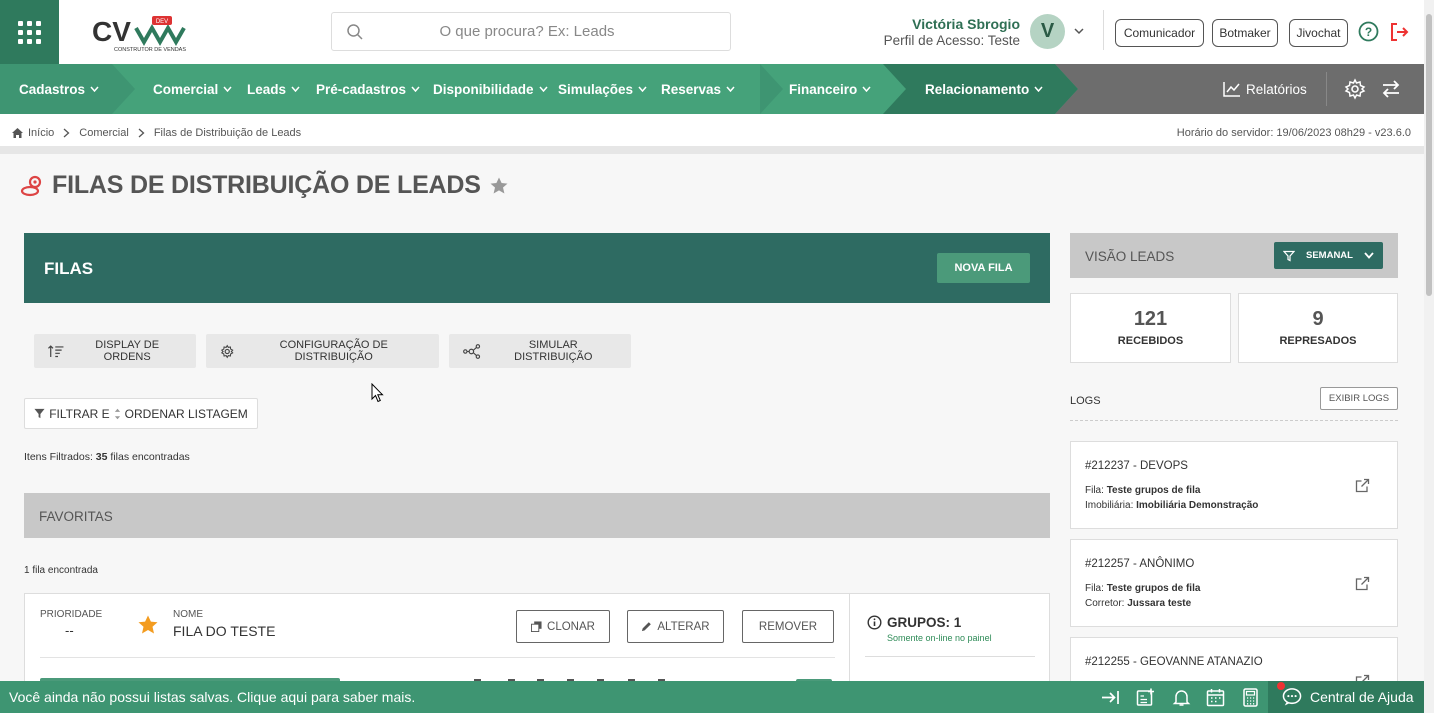 This screenshot has width=1434, height=713. What do you see at coordinates (1265, 89) in the screenshot?
I see `nav-relatorios: Relatórios` at bounding box center [1265, 89].